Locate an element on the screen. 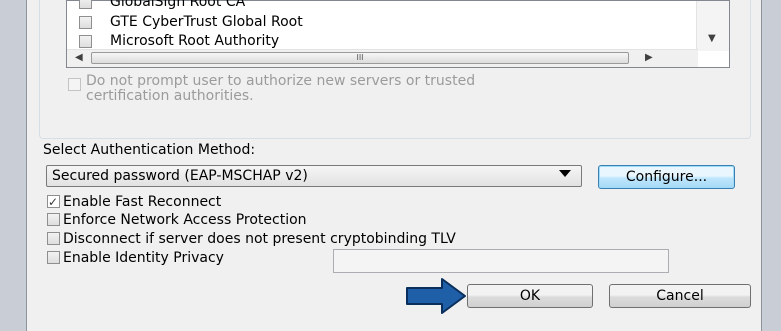 The width and height of the screenshot is (781, 331). identity-privacy-checkbox is located at coordinates (53, 257).